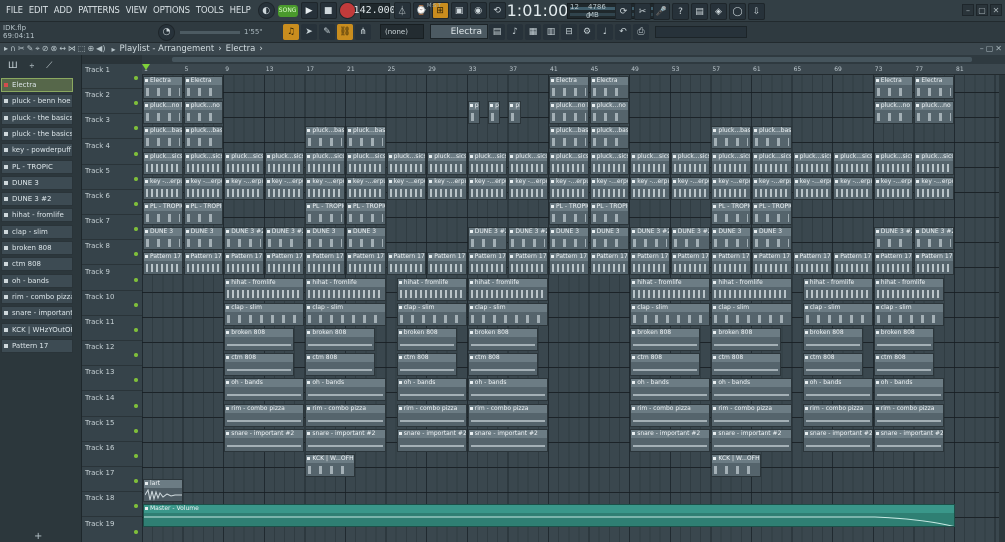 This screenshot has height=542, width=1005. Describe the element at coordinates (112, 202) in the screenshot. I see `track-header: Track 6` at that location.